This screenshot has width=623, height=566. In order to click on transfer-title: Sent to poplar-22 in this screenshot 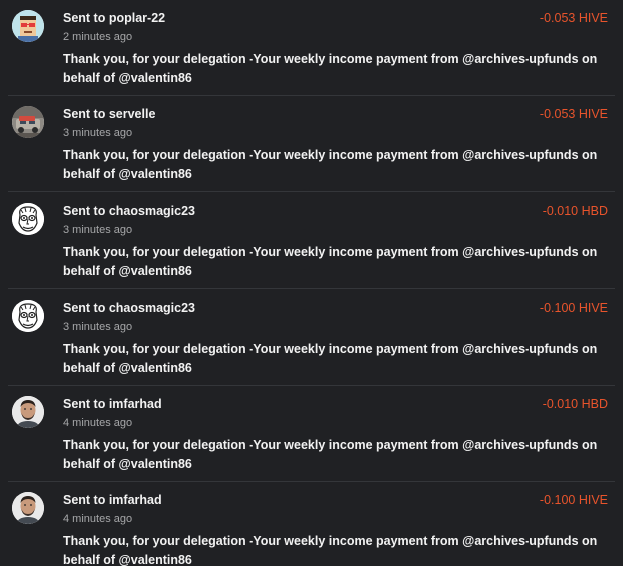, I will do `click(114, 18)`.